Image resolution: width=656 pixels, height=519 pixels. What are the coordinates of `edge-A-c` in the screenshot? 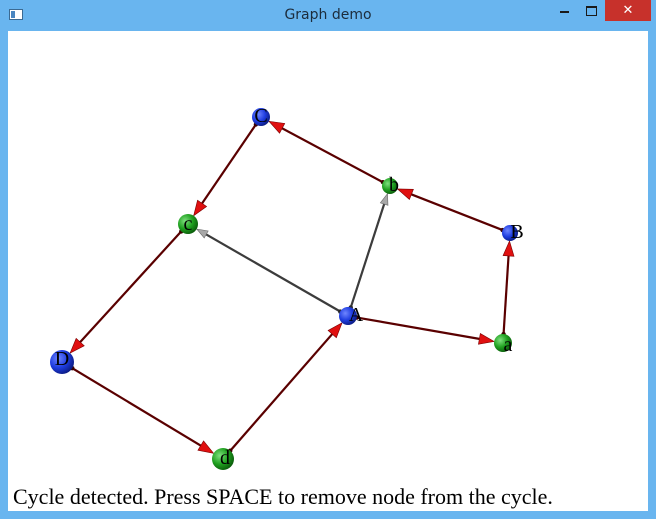 It's located at (269, 271).